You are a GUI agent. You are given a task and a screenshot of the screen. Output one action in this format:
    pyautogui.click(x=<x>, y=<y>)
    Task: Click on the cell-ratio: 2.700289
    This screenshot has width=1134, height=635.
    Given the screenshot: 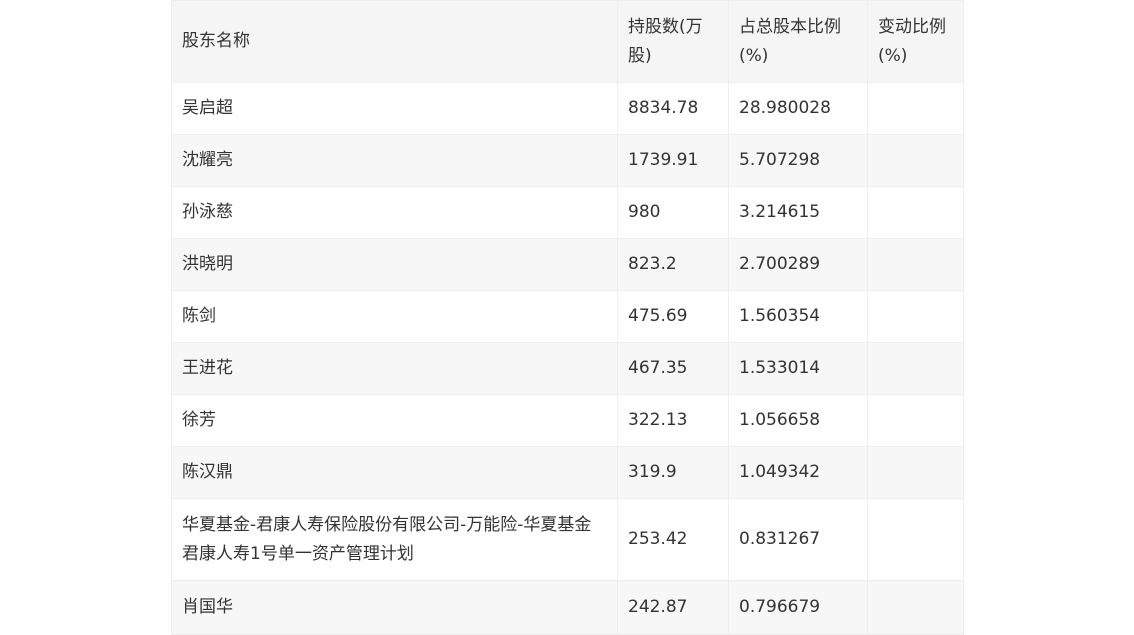 What is the action you would take?
    pyautogui.click(x=798, y=264)
    